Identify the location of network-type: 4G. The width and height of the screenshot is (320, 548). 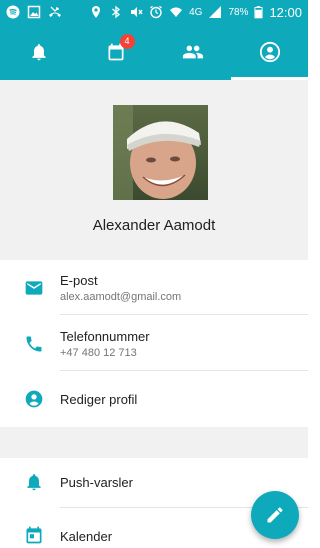
(196, 12).